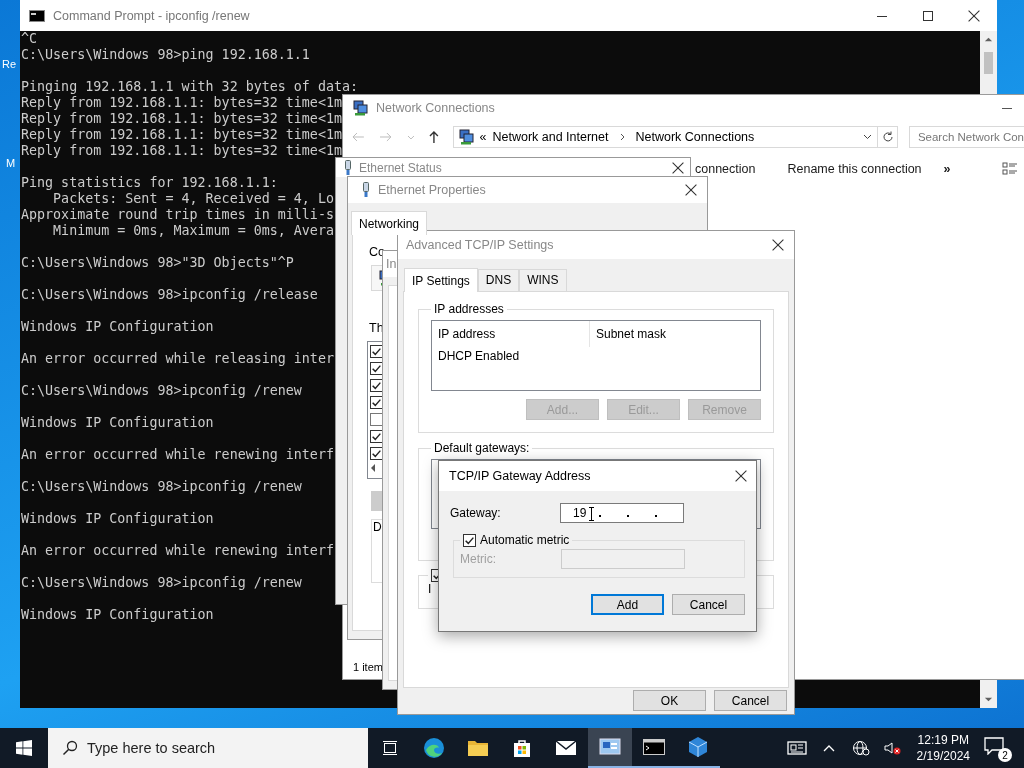  I want to click on console-line: Ping statistics for 192.168.1.1:, so click(149, 182).